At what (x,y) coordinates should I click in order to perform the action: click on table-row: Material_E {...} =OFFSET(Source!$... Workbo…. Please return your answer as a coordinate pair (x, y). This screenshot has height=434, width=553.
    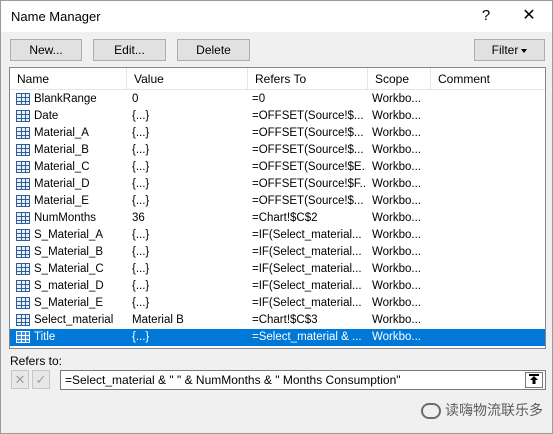
    Looking at the image, I should click on (277, 201).